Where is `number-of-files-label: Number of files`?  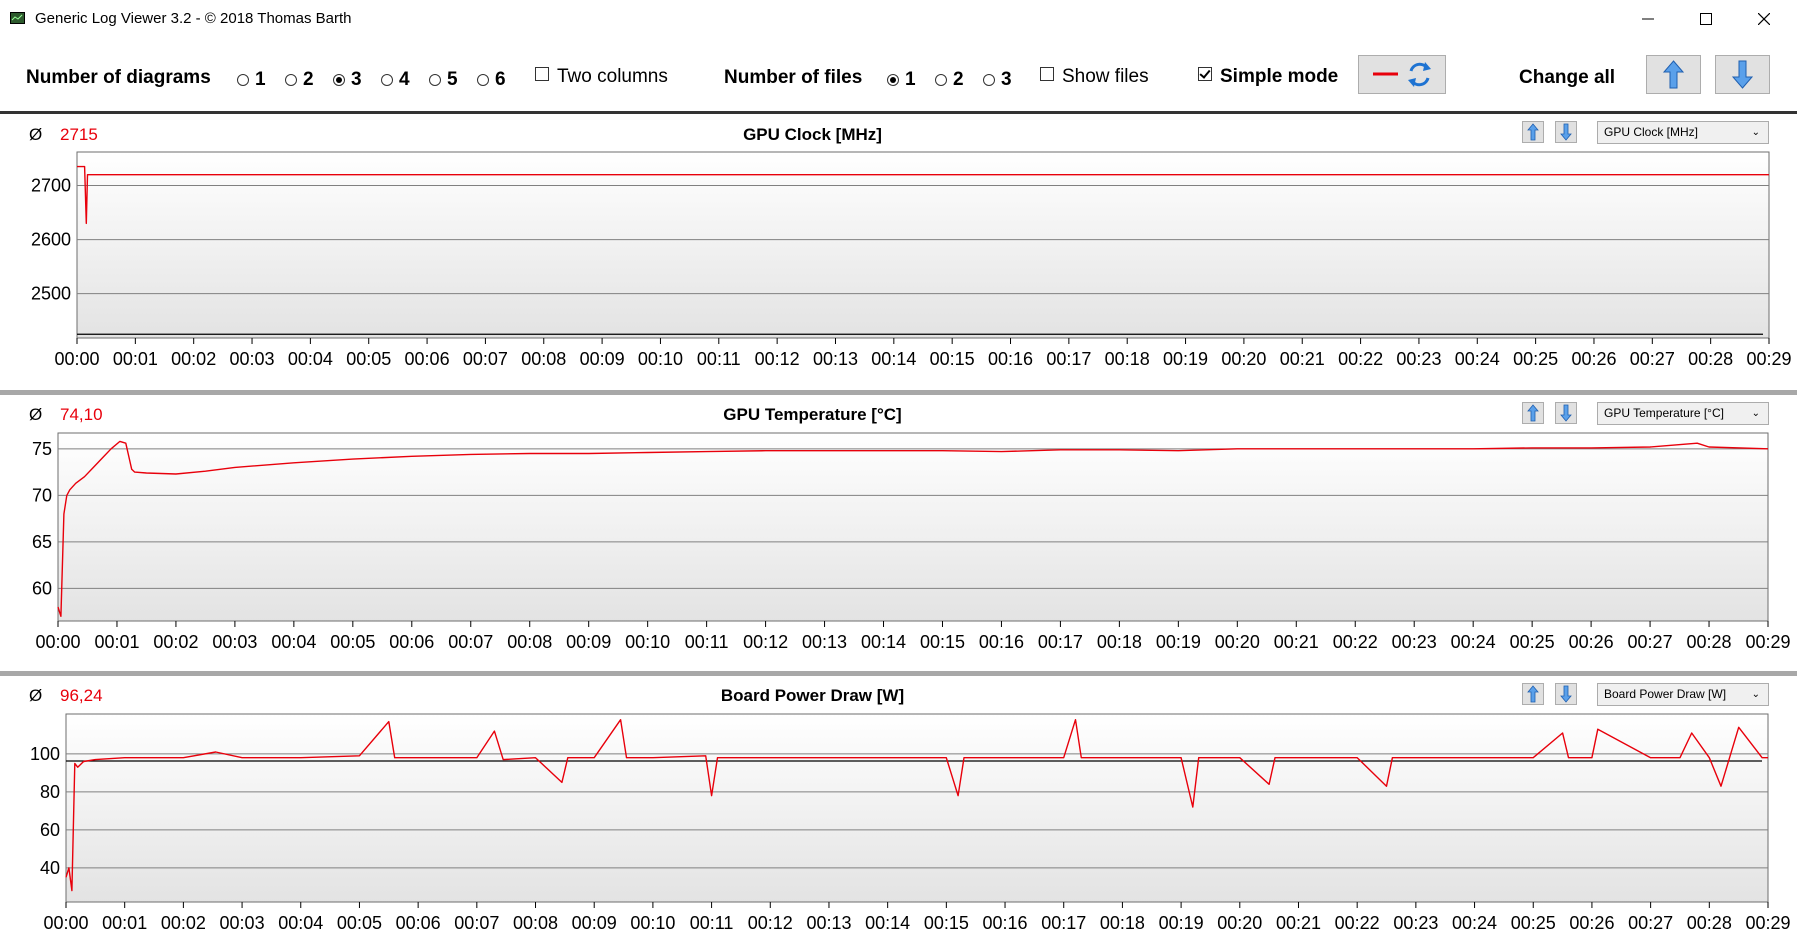 number-of-files-label: Number of files is located at coordinates (793, 77).